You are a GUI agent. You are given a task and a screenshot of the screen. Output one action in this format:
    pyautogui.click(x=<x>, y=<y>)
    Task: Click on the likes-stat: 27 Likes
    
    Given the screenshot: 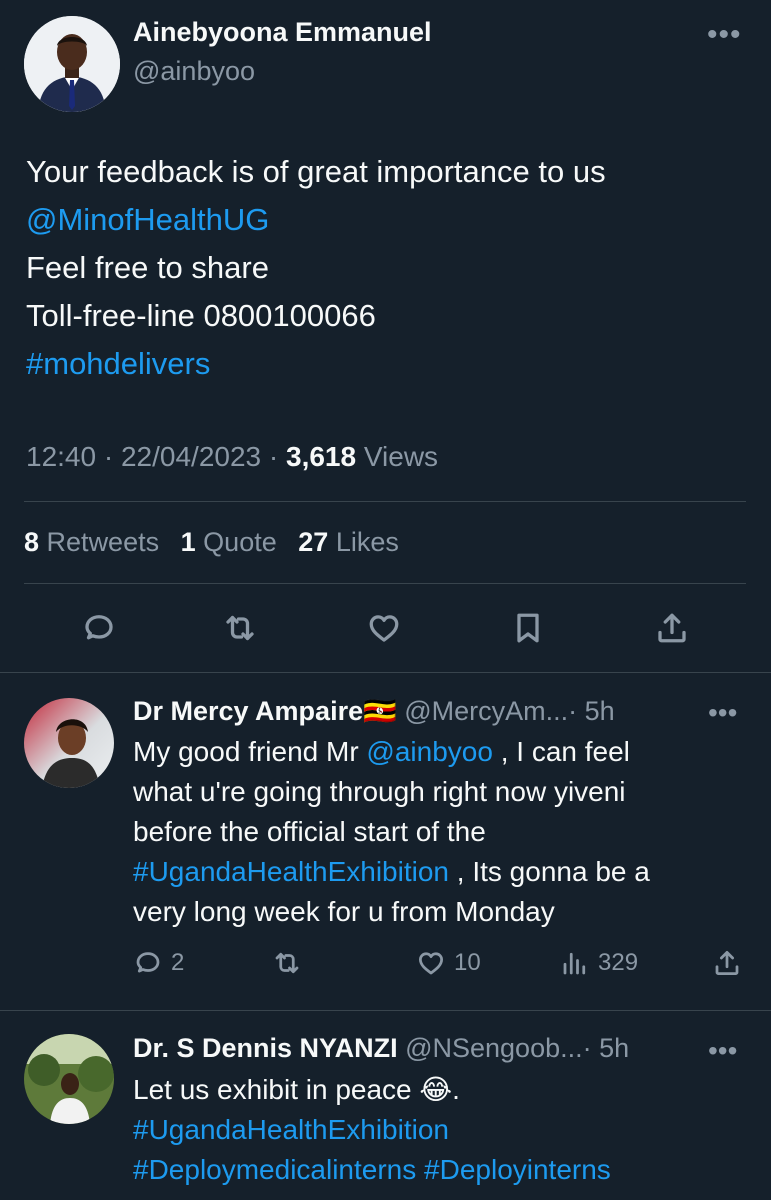 What is the action you would take?
    pyautogui.click(x=348, y=542)
    